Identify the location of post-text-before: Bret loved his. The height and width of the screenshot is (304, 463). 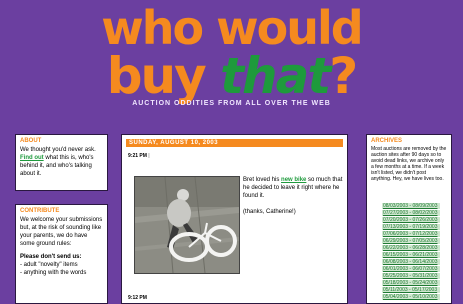
(262, 180).